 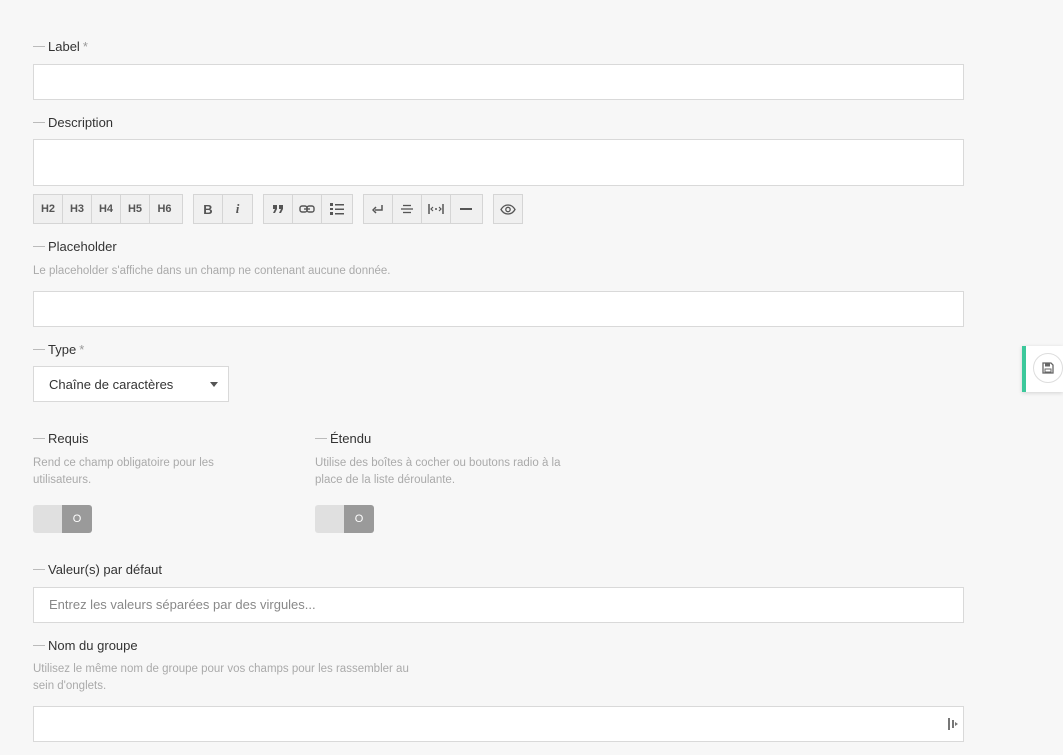 I want to click on link-button, so click(x=307, y=209).